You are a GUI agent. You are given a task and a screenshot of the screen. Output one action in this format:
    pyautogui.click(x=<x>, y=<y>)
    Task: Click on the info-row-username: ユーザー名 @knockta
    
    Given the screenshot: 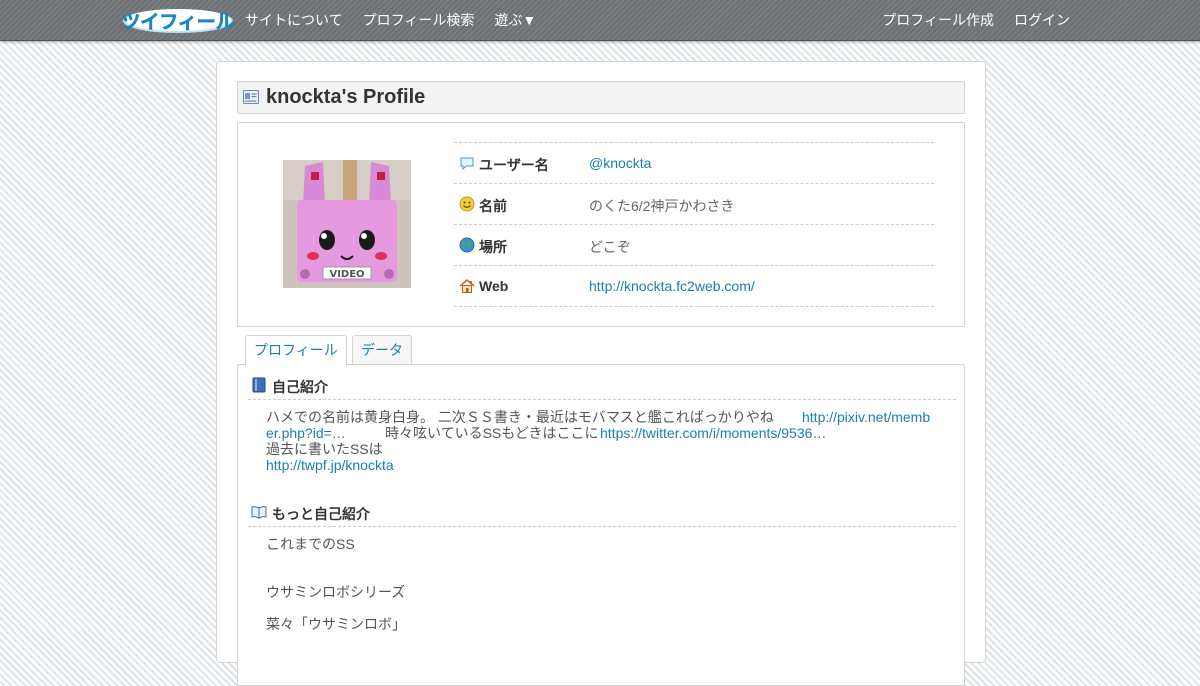 What is the action you would take?
    pyautogui.click(x=694, y=163)
    